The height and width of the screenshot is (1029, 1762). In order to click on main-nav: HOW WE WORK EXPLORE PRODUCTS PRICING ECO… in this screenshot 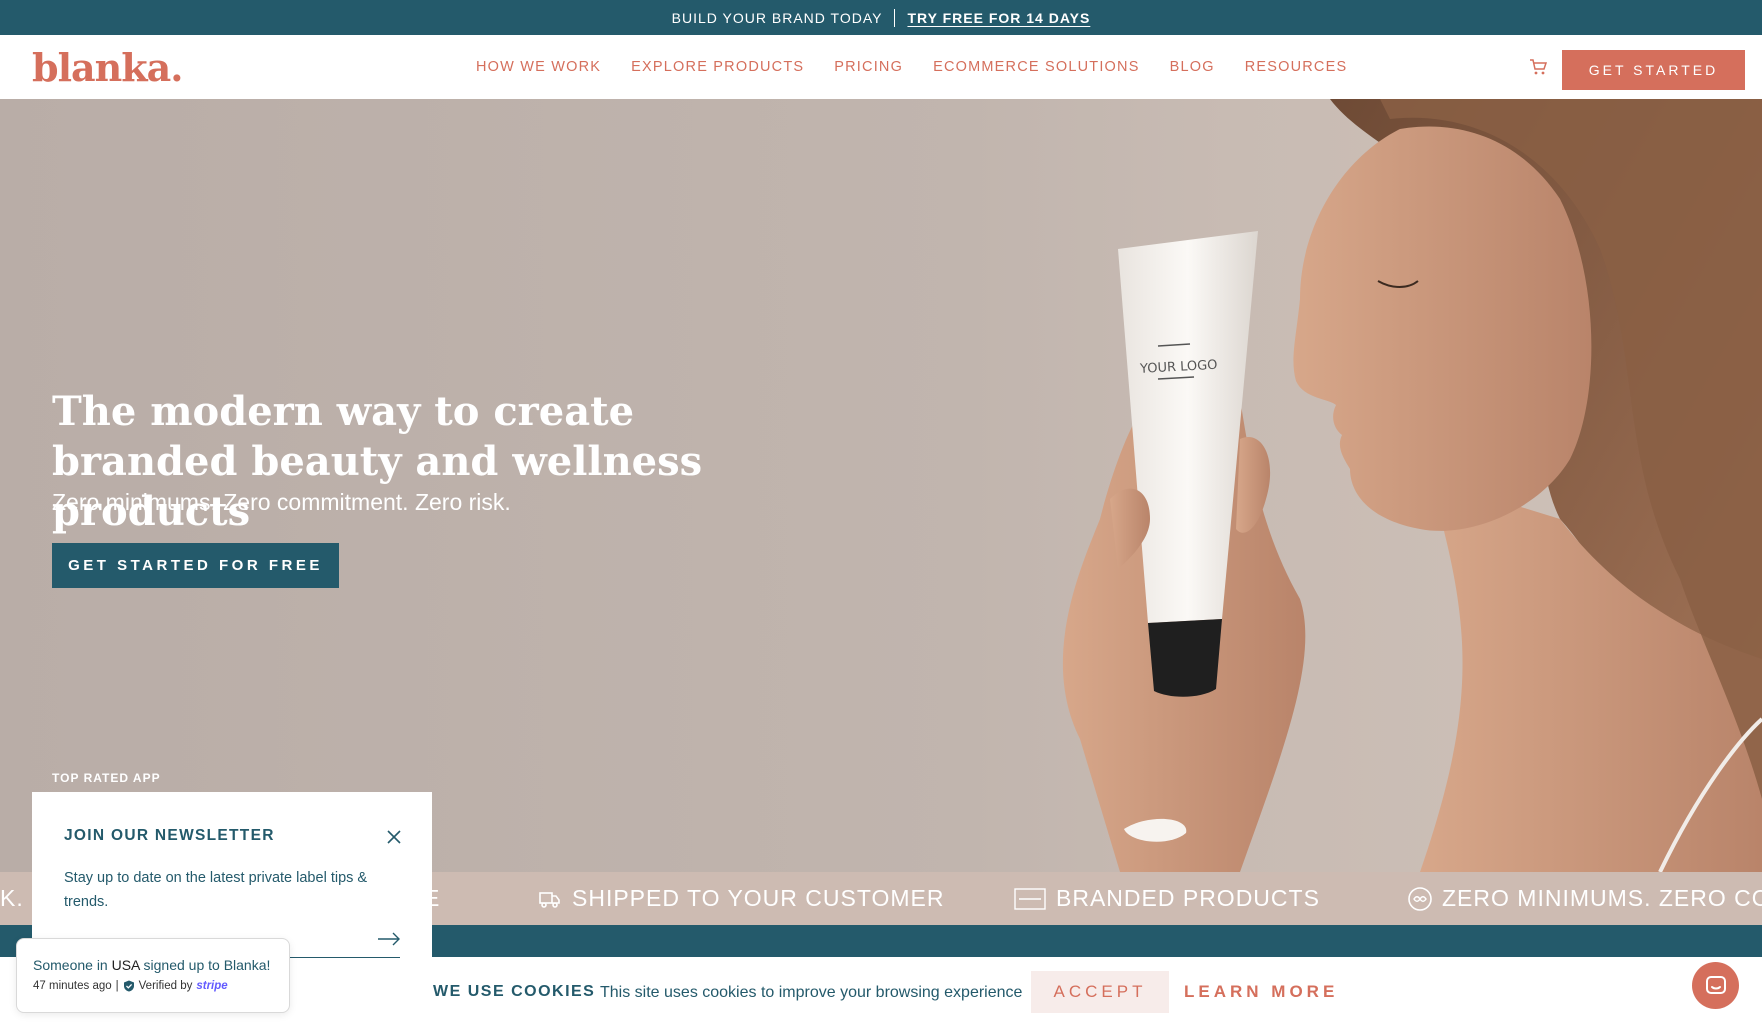, I will do `click(926, 67)`.